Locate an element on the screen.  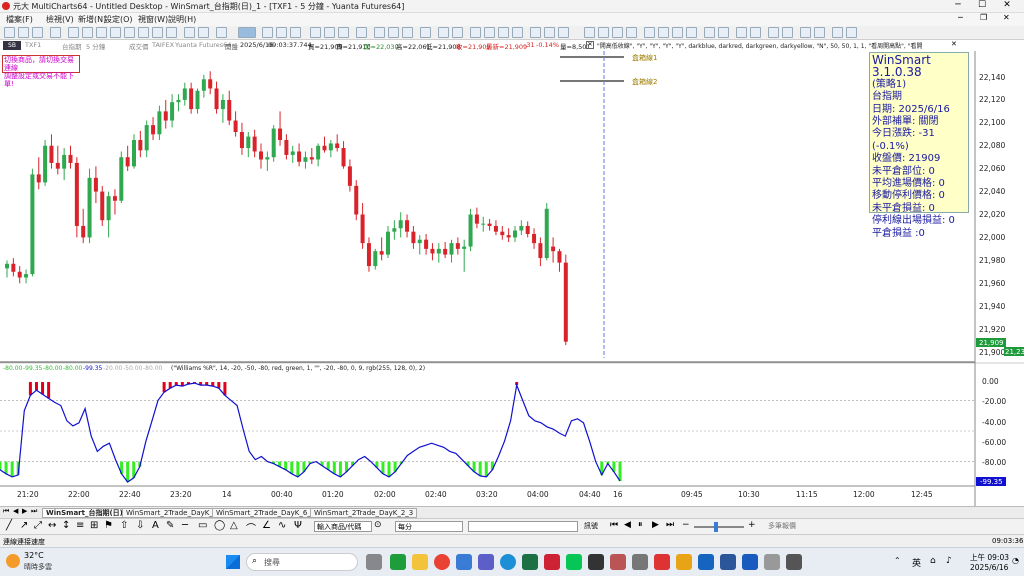
down-arrow-icon: ⇩ is located at coordinates (140, 525).